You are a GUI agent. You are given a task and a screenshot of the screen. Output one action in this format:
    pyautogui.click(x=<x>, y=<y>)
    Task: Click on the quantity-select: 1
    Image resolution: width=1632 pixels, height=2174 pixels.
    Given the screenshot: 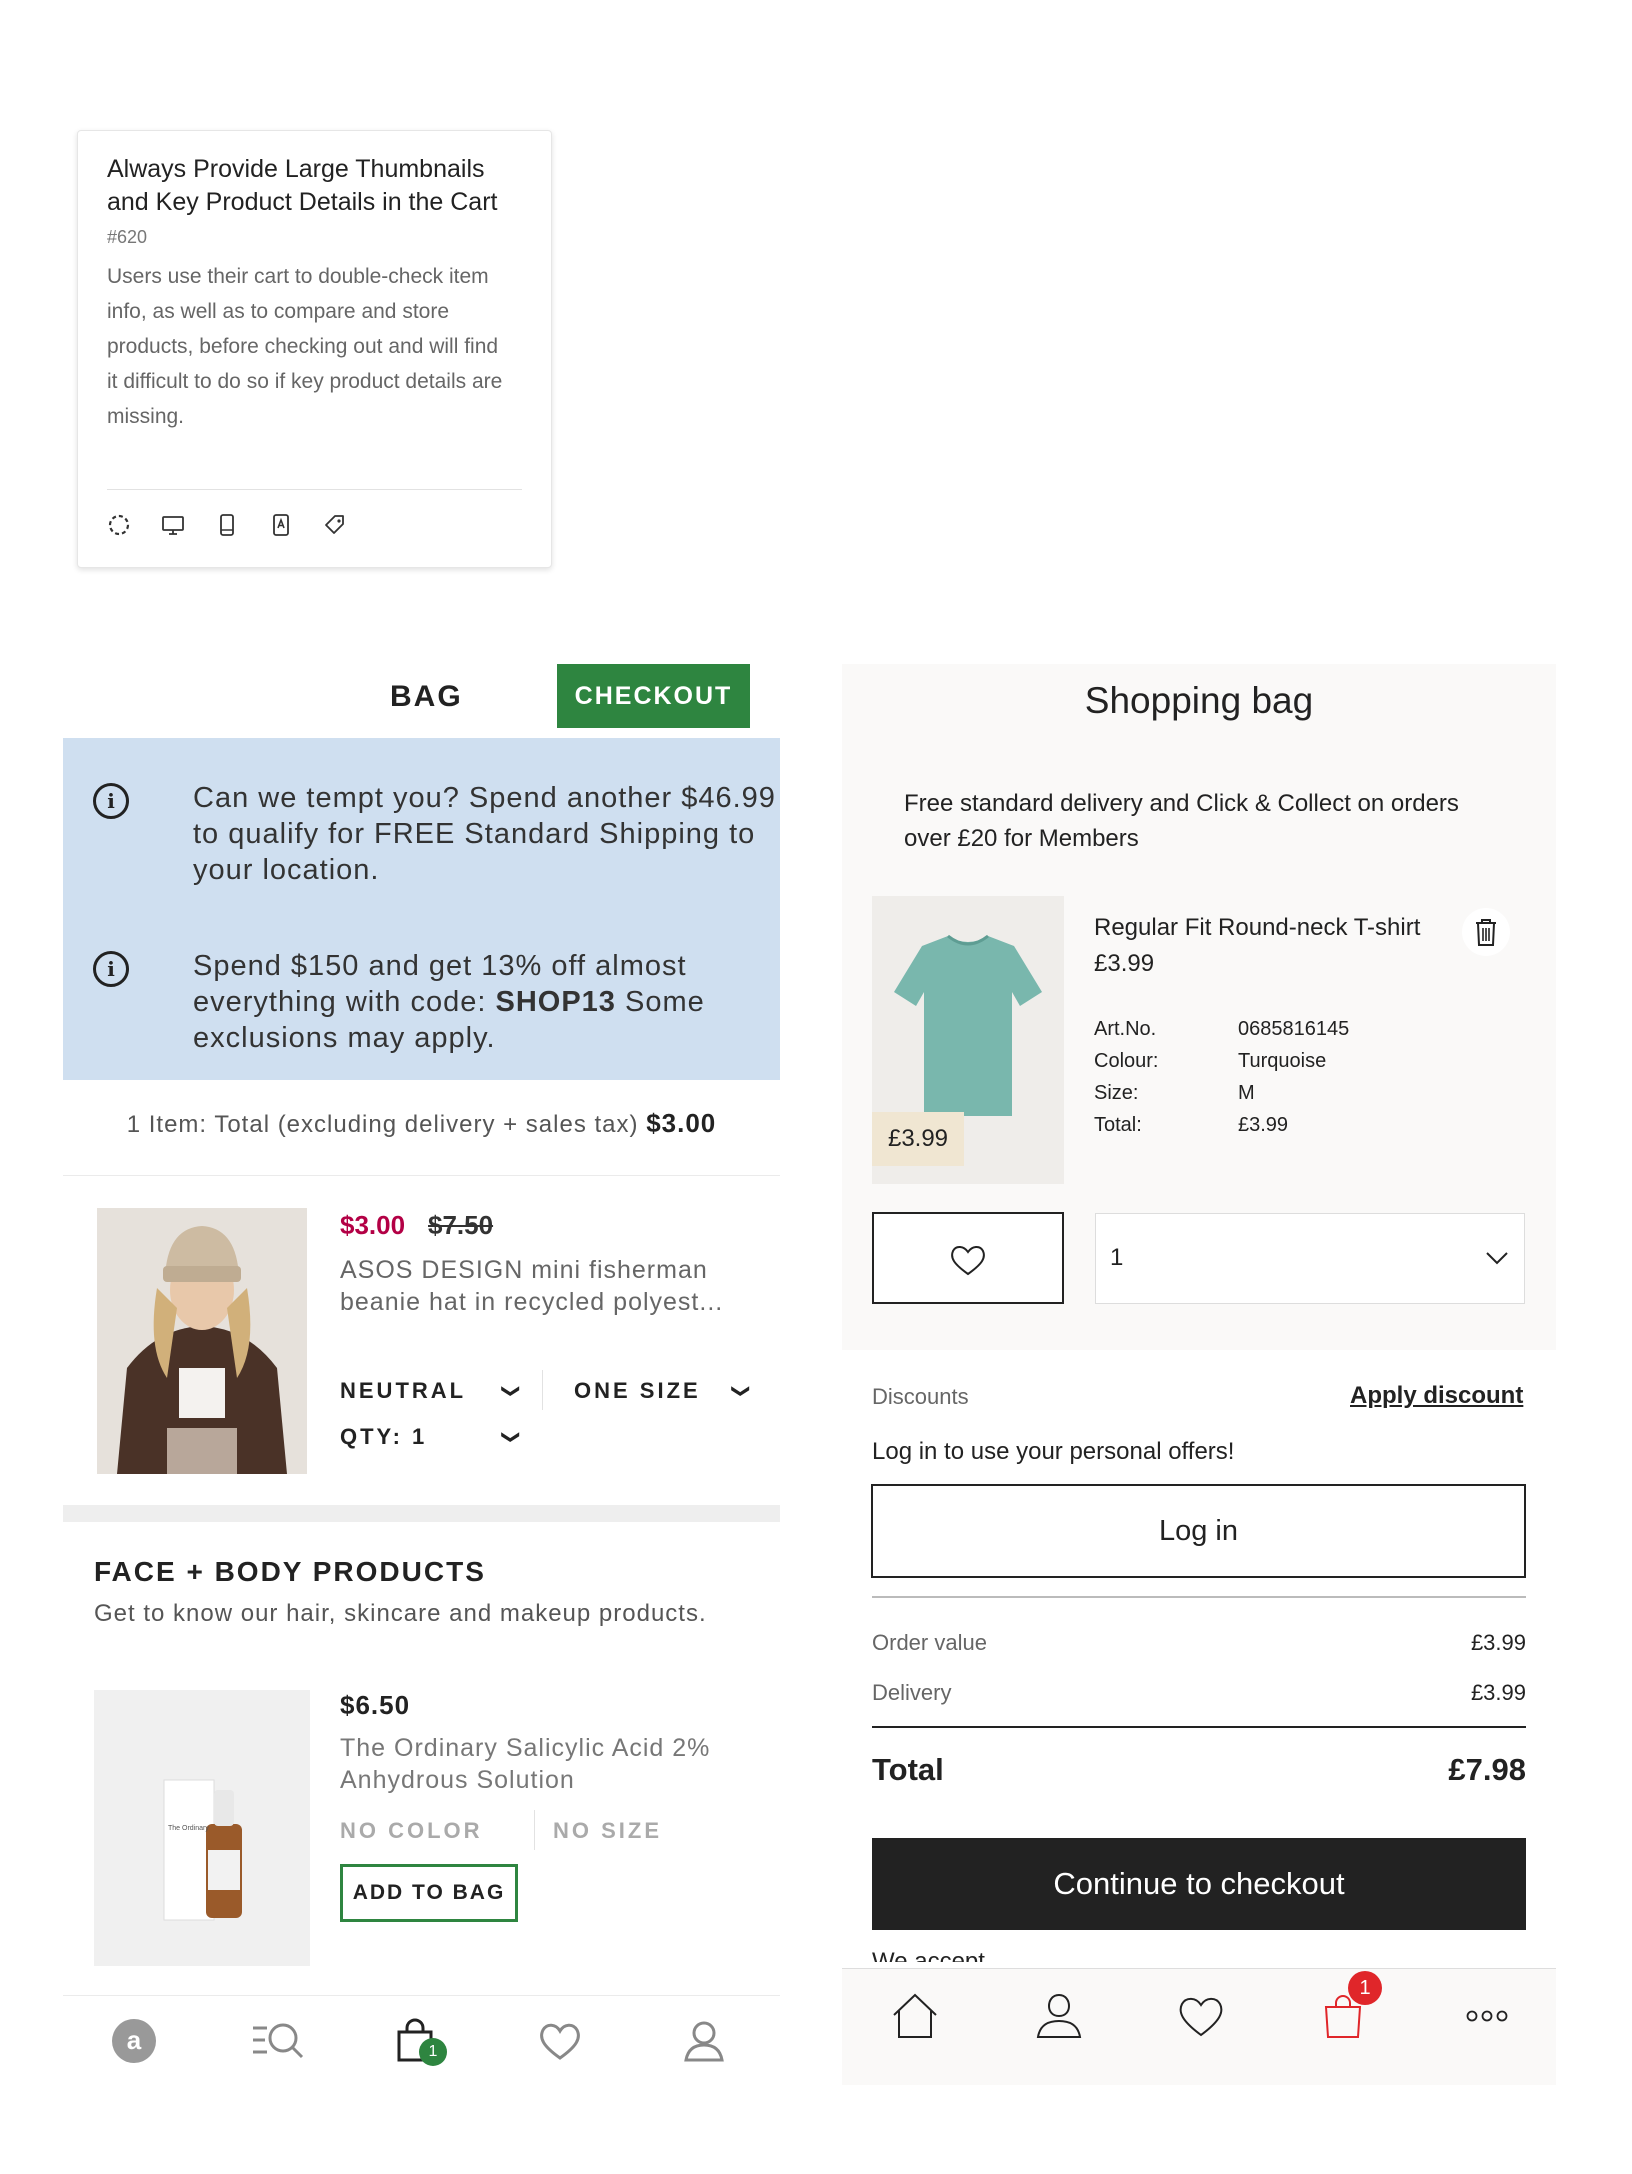 What is the action you would take?
    pyautogui.click(x=1310, y=1258)
    